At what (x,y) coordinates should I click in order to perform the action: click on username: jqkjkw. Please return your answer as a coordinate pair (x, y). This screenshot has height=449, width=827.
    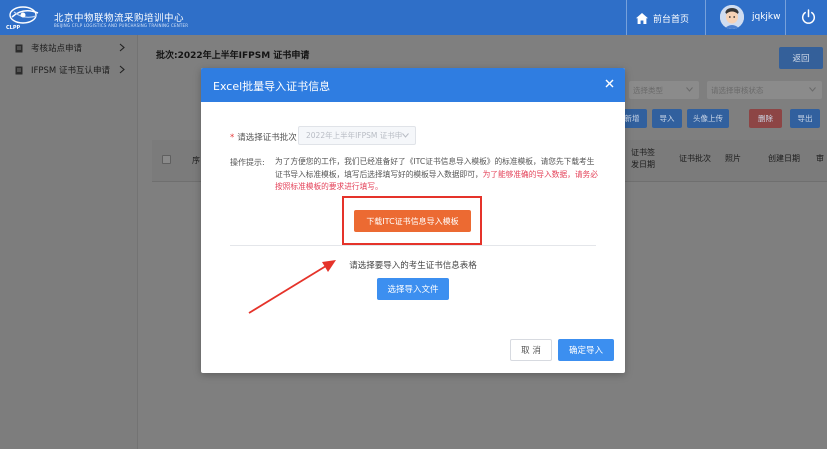
    Looking at the image, I should click on (766, 17).